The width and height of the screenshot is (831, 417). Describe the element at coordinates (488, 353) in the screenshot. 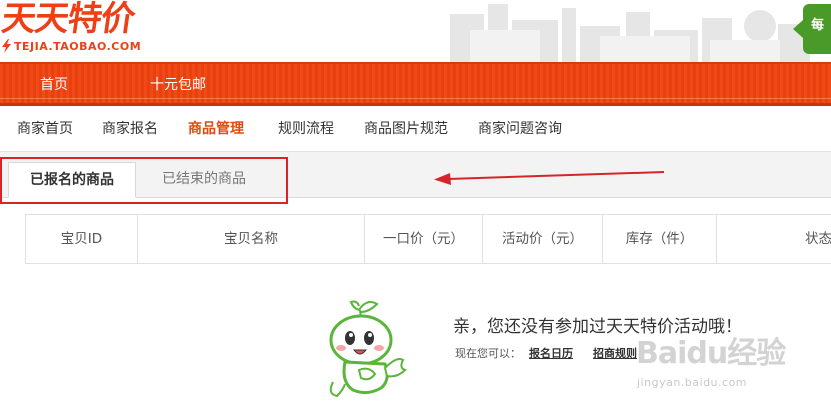

I see `empty-state-prefix: 现在您可以：` at that location.